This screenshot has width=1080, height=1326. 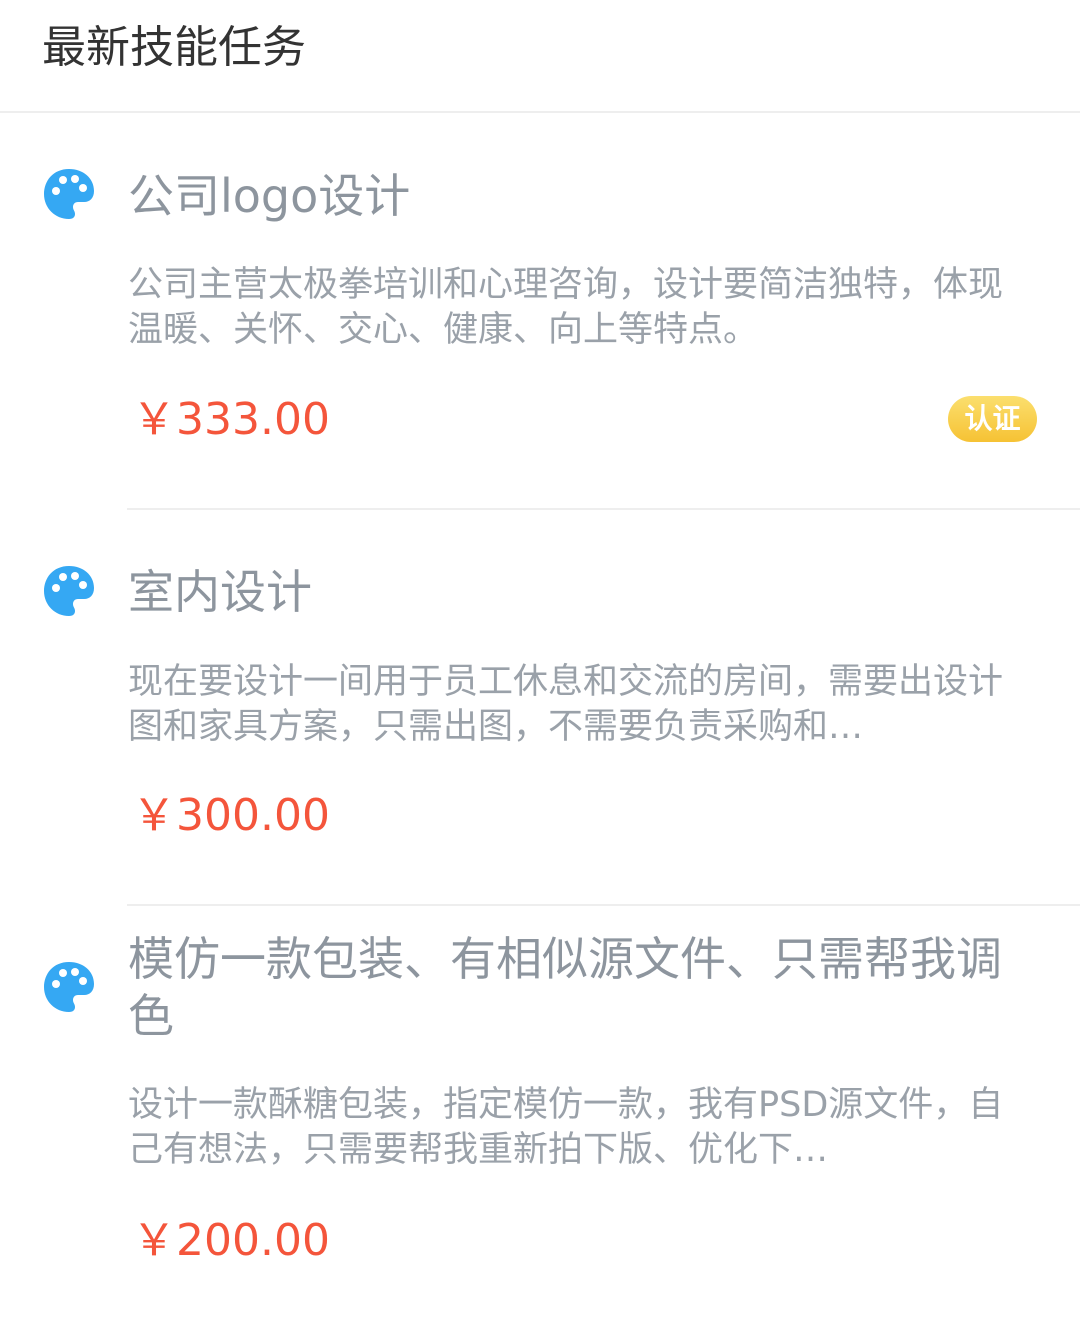 What do you see at coordinates (231, 815) in the screenshot?
I see `task-price: ￥300.00` at bounding box center [231, 815].